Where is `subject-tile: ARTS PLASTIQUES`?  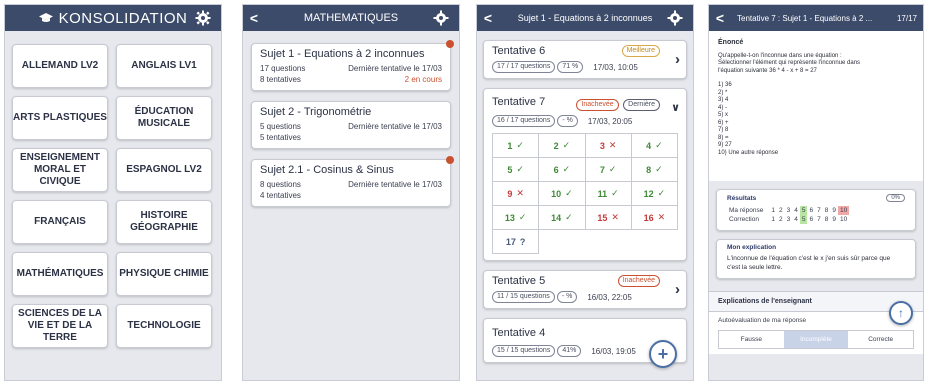 subject-tile: ARTS PLASTIQUES is located at coordinates (60, 118).